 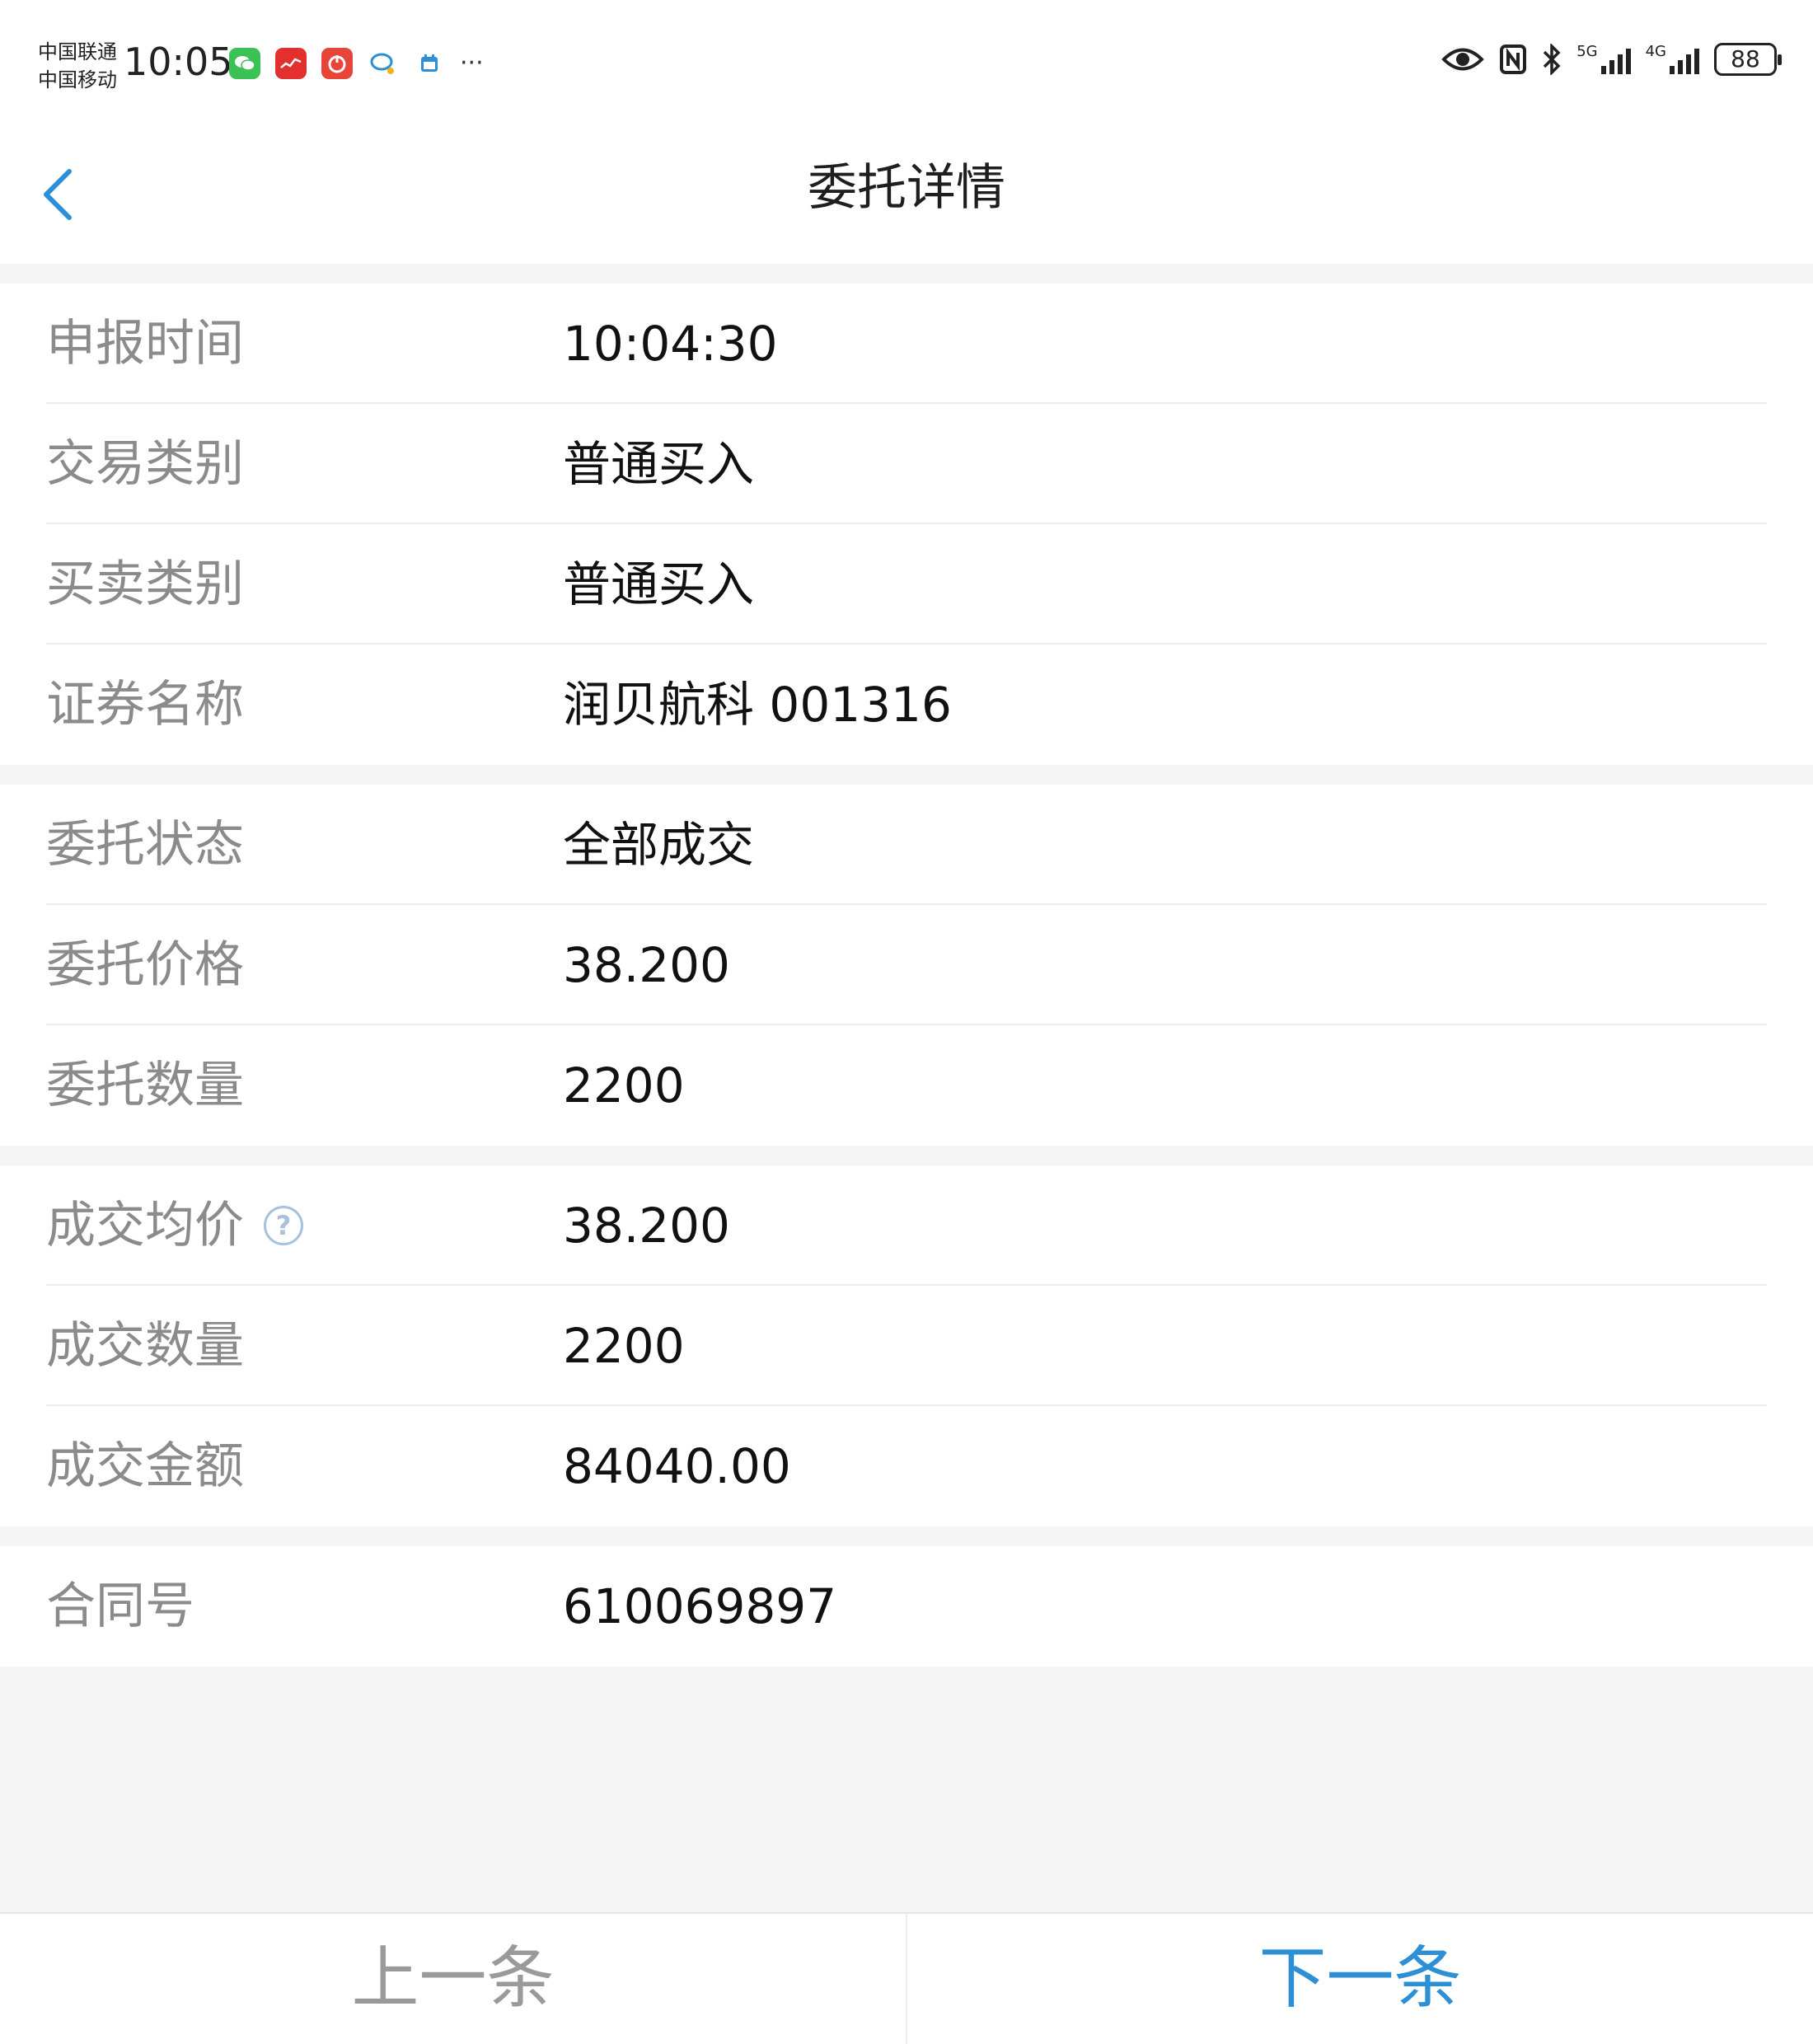 I want to click on status-bar: 中国联通 中国移动 10:05 ··· 5G 4G 88, so click(x=906, y=65).